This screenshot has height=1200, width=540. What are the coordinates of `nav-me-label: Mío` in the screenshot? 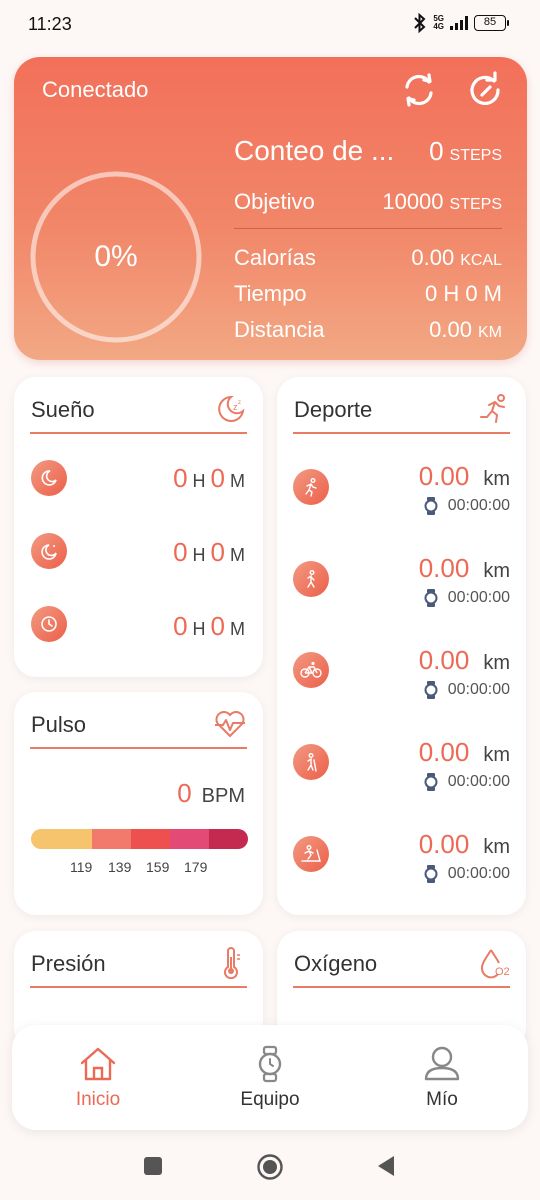 It's located at (442, 1099).